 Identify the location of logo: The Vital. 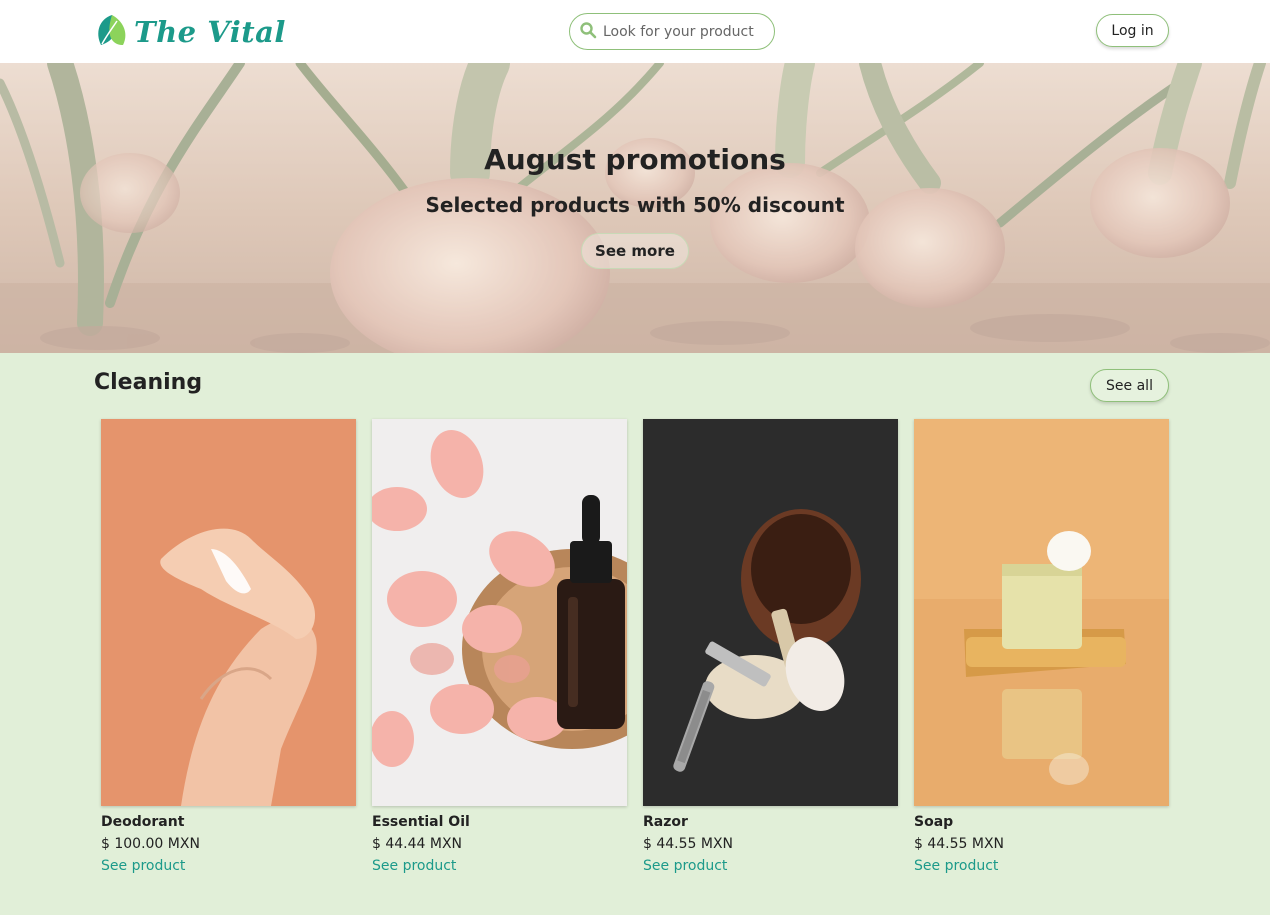
(190, 32).